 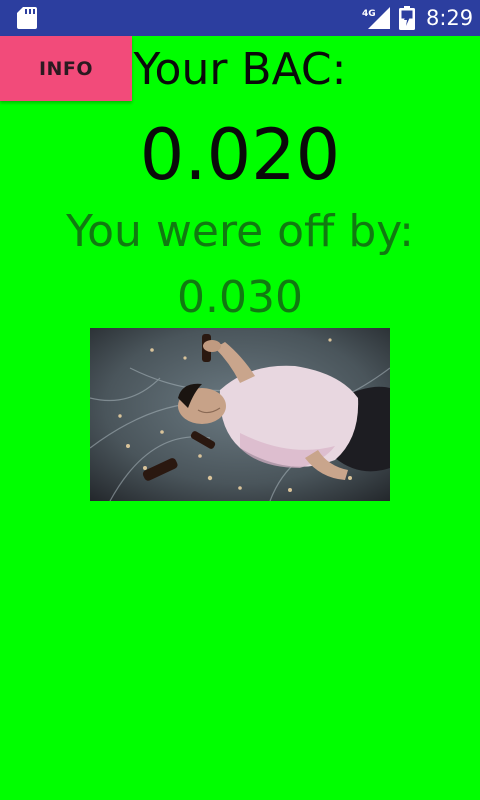 What do you see at coordinates (240, 297) in the screenshot?
I see `off-by-value: 0.030` at bounding box center [240, 297].